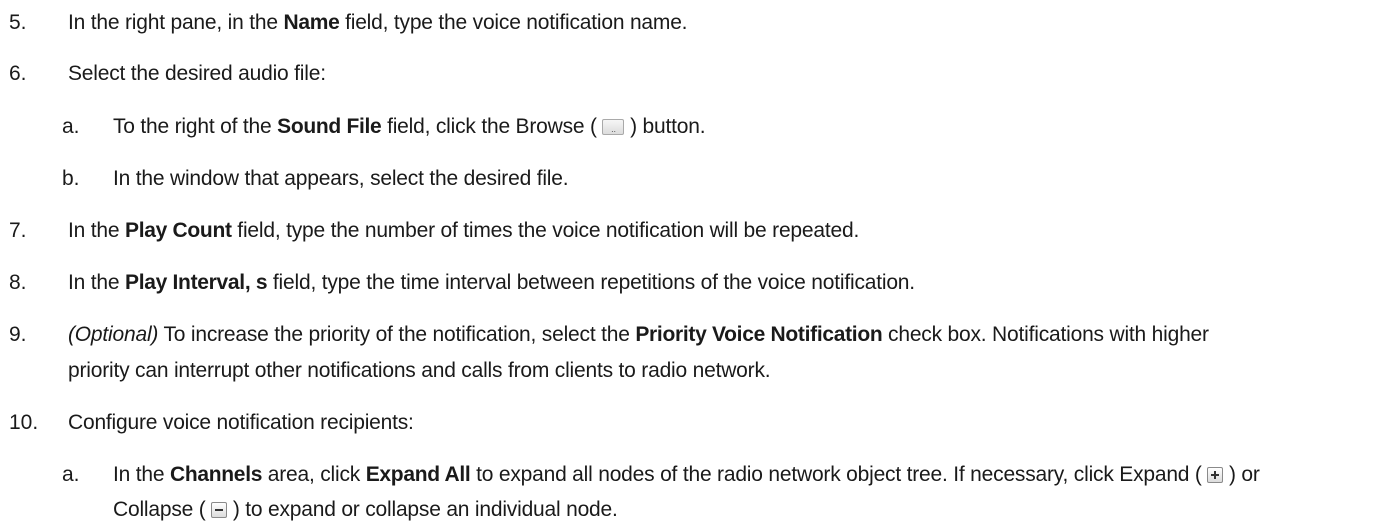  Describe the element at coordinates (311, 22) in the screenshot. I see `ui-term-bold: Name` at that location.